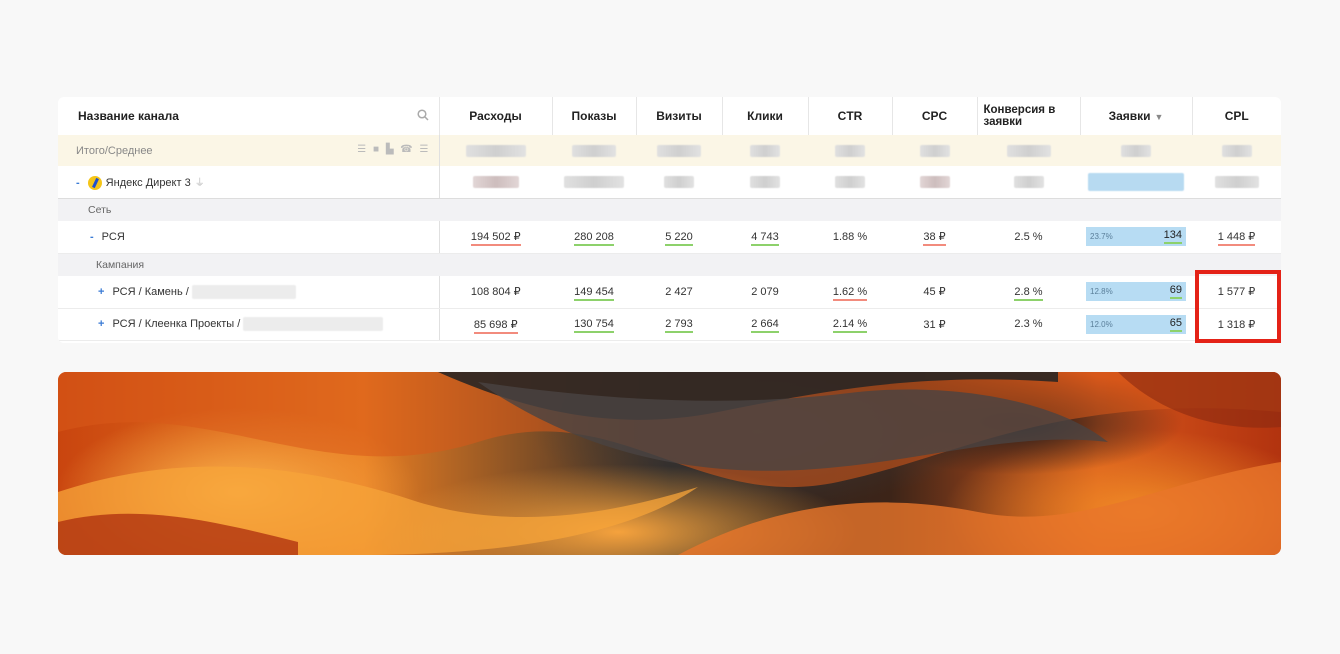 The height and width of the screenshot is (654, 1340). I want to click on header-visits: Визиты, so click(678, 116).